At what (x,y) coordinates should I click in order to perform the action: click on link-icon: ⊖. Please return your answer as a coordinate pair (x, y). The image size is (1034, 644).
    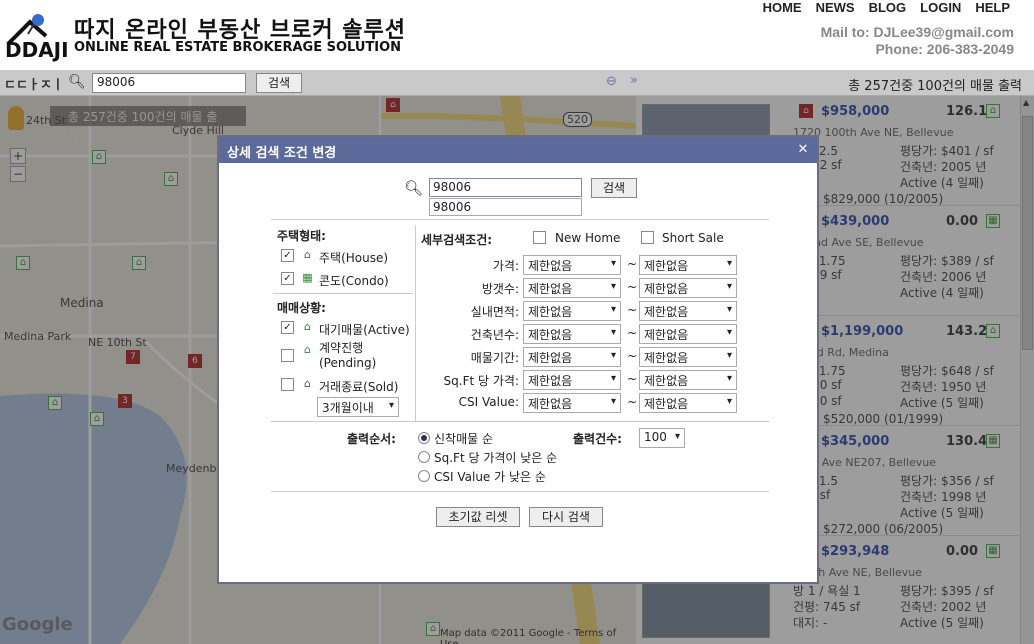
    Looking at the image, I should click on (611, 81).